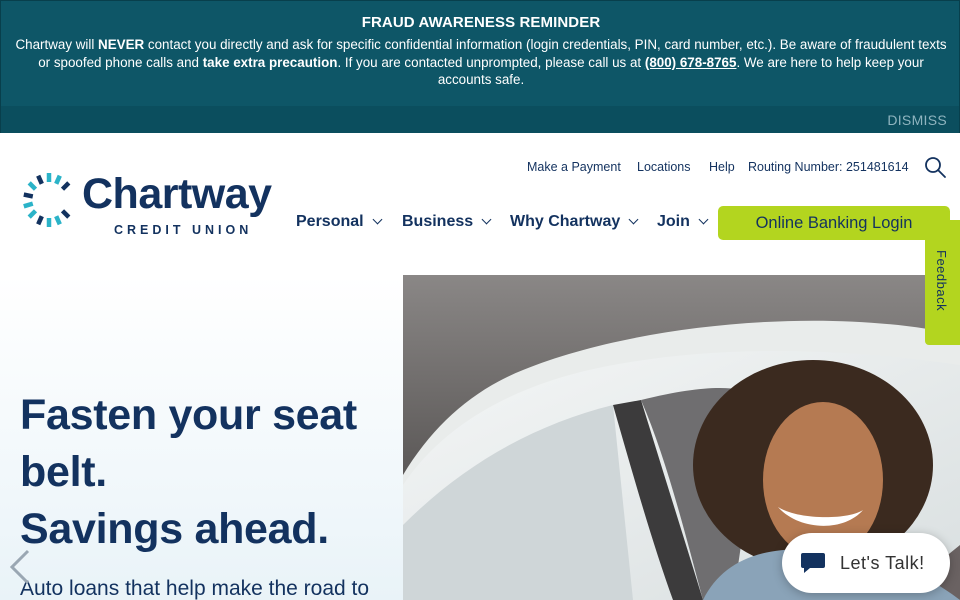 Image resolution: width=960 pixels, height=600 pixels. Describe the element at coordinates (183, 230) in the screenshot. I see `logo-subtitle: CREDIT UNION` at that location.